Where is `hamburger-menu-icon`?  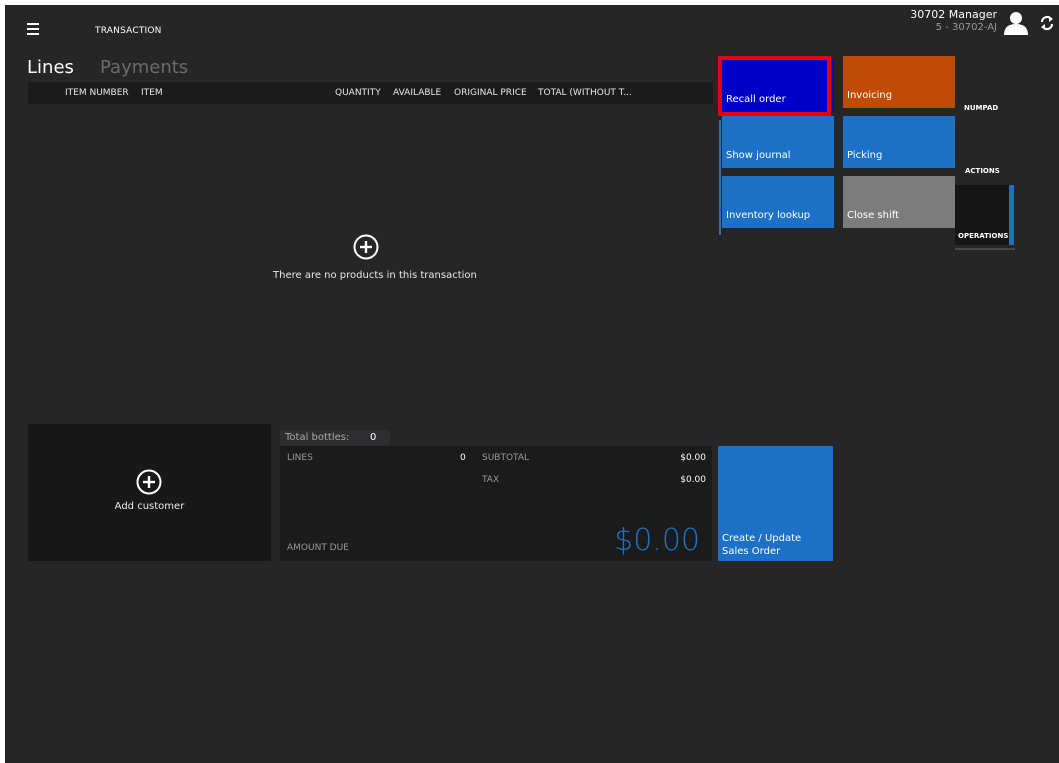
hamburger-menu-icon is located at coordinates (33, 29).